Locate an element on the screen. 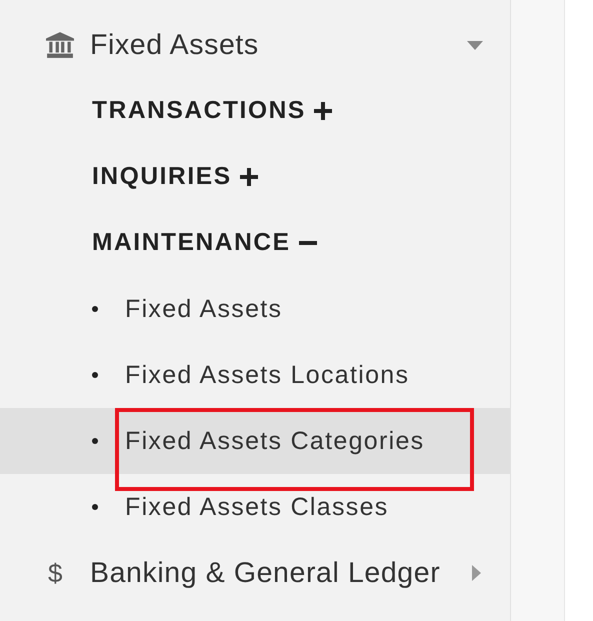 This screenshot has height=621, width=593. menu-item-label: Fixed Assets Categories is located at coordinates (274, 441).